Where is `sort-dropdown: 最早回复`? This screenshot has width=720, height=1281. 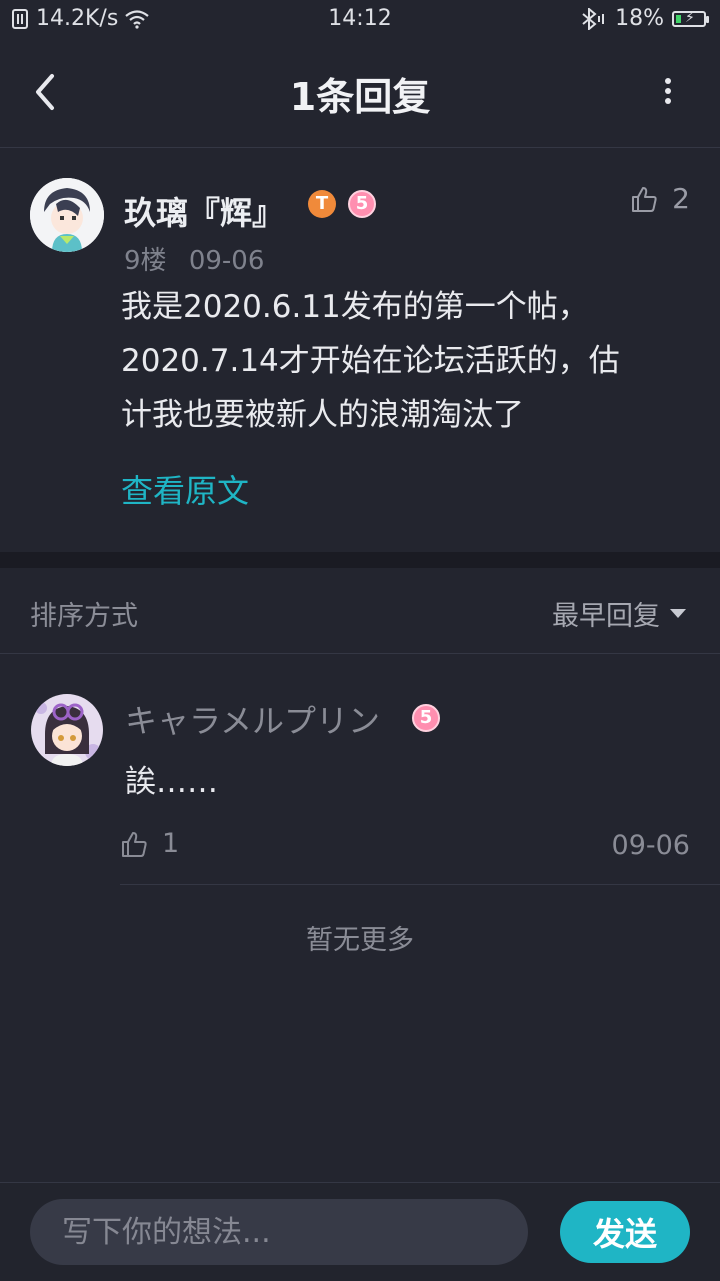
sort-dropdown: 最早回复 is located at coordinates (619, 613).